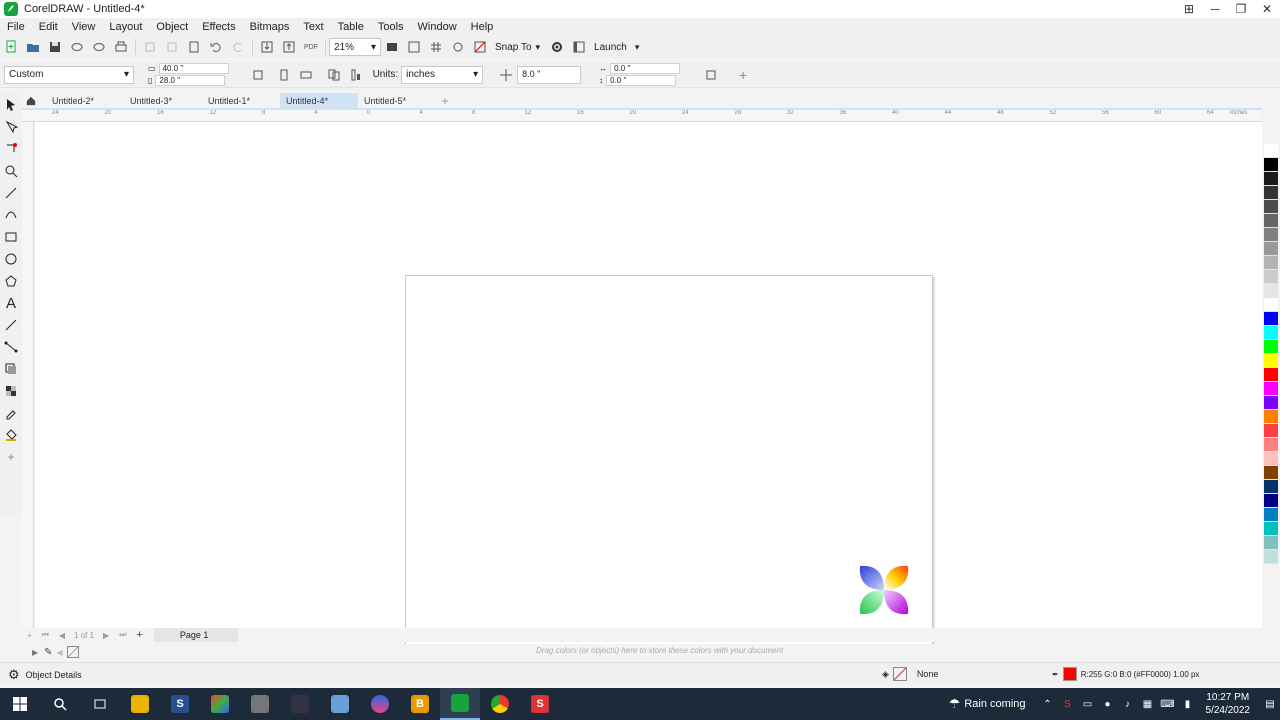 This screenshot has width=1280, height=720. What do you see at coordinates (11, 127) in the screenshot?
I see `shape-tool-icon` at bounding box center [11, 127].